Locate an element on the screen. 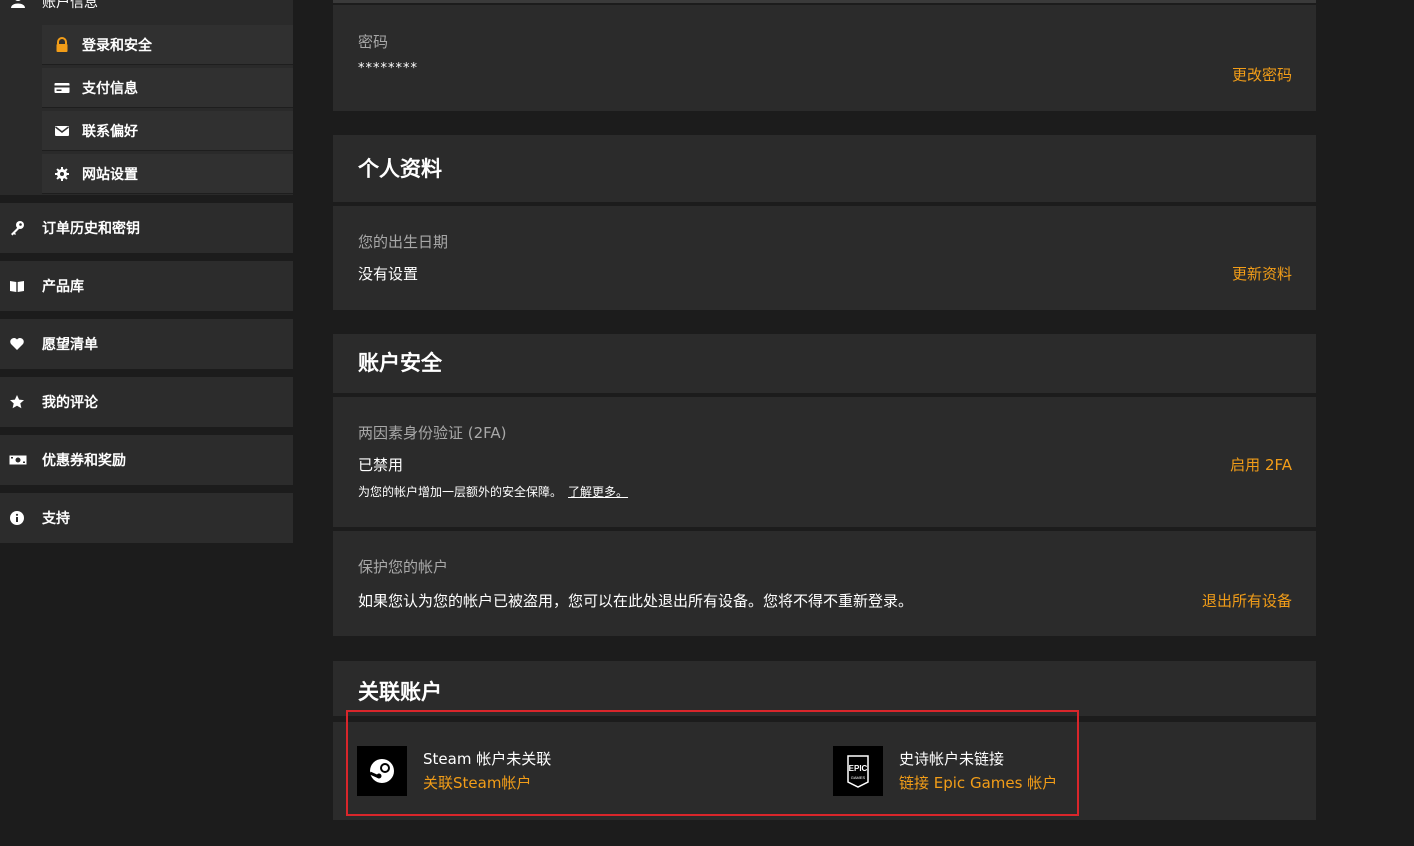 Image resolution: width=1414 pixels, height=846 pixels. twofa-label: 两因素身份验证 (2FA) is located at coordinates (432, 433).